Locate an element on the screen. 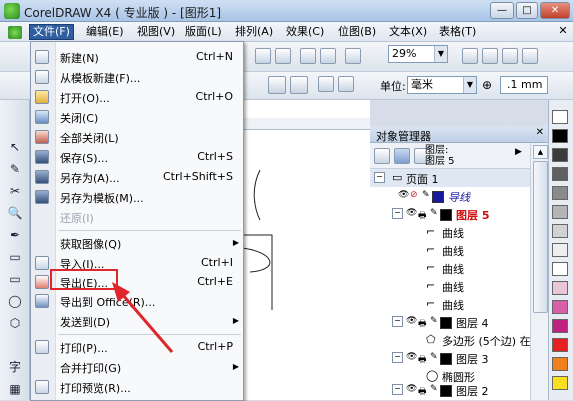 This screenshot has height=401, width=573. corel-online-icon is located at coordinates (353, 56).